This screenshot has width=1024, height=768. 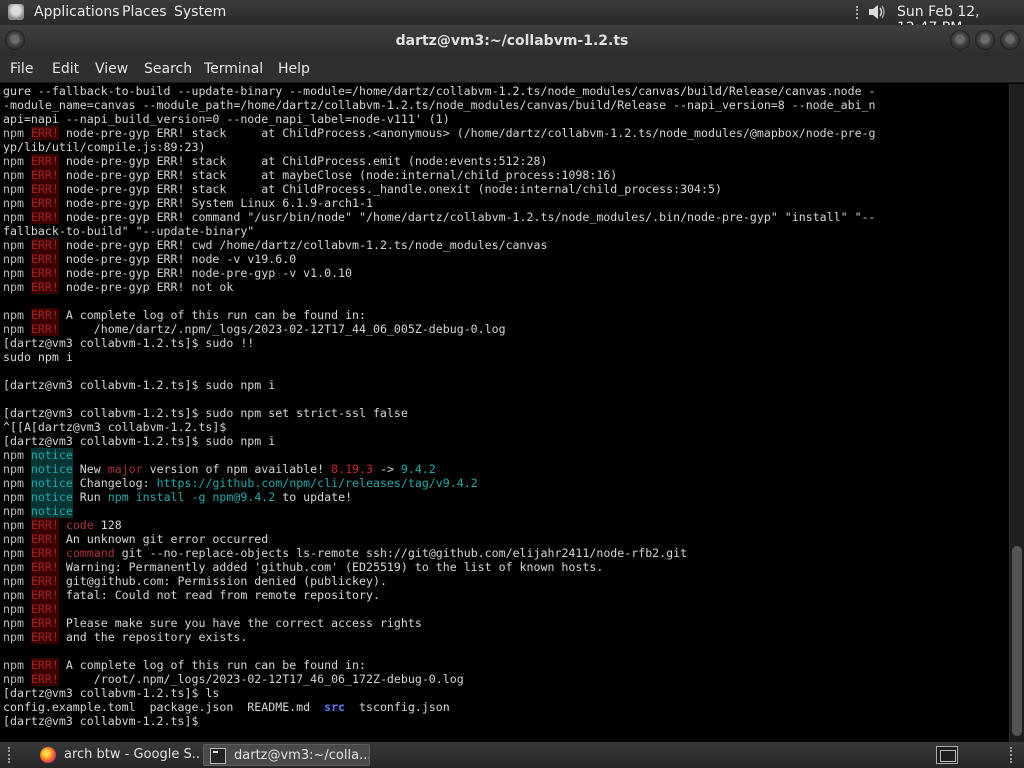 I want to click on terminal-line: npm ERR! code 128, so click(x=506, y=525).